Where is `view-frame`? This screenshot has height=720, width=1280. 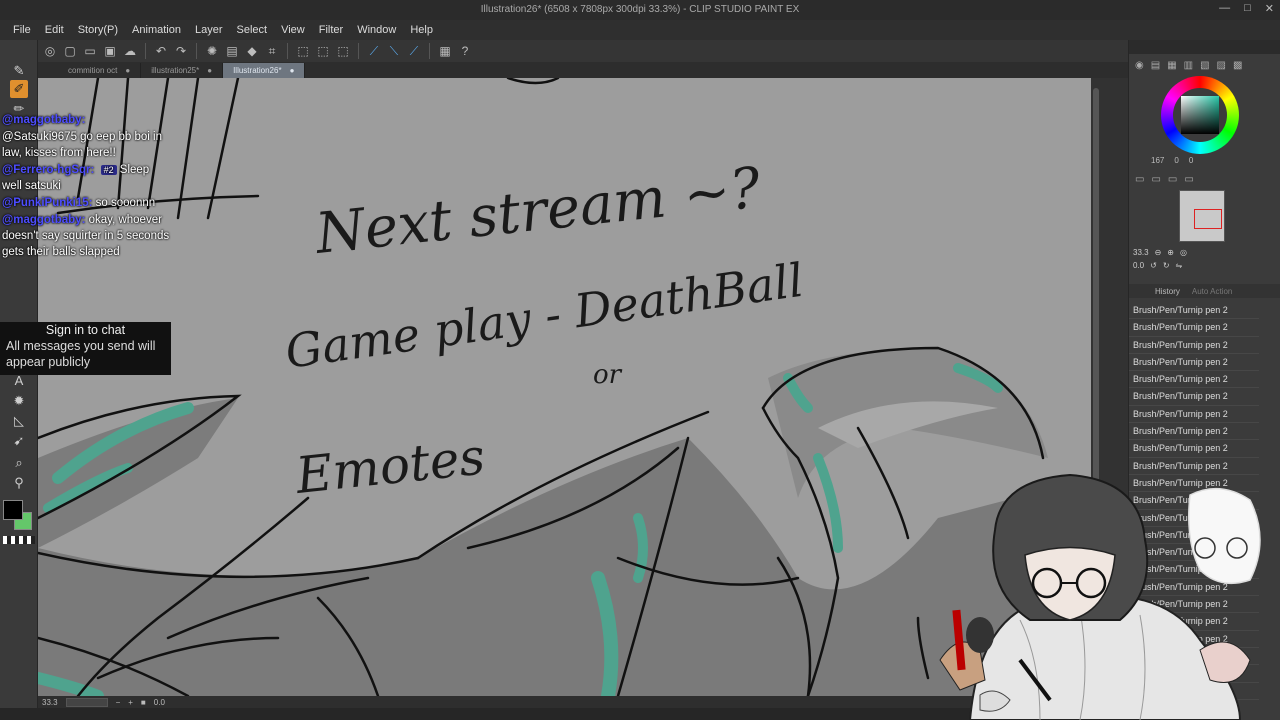 view-frame is located at coordinates (1208, 219).